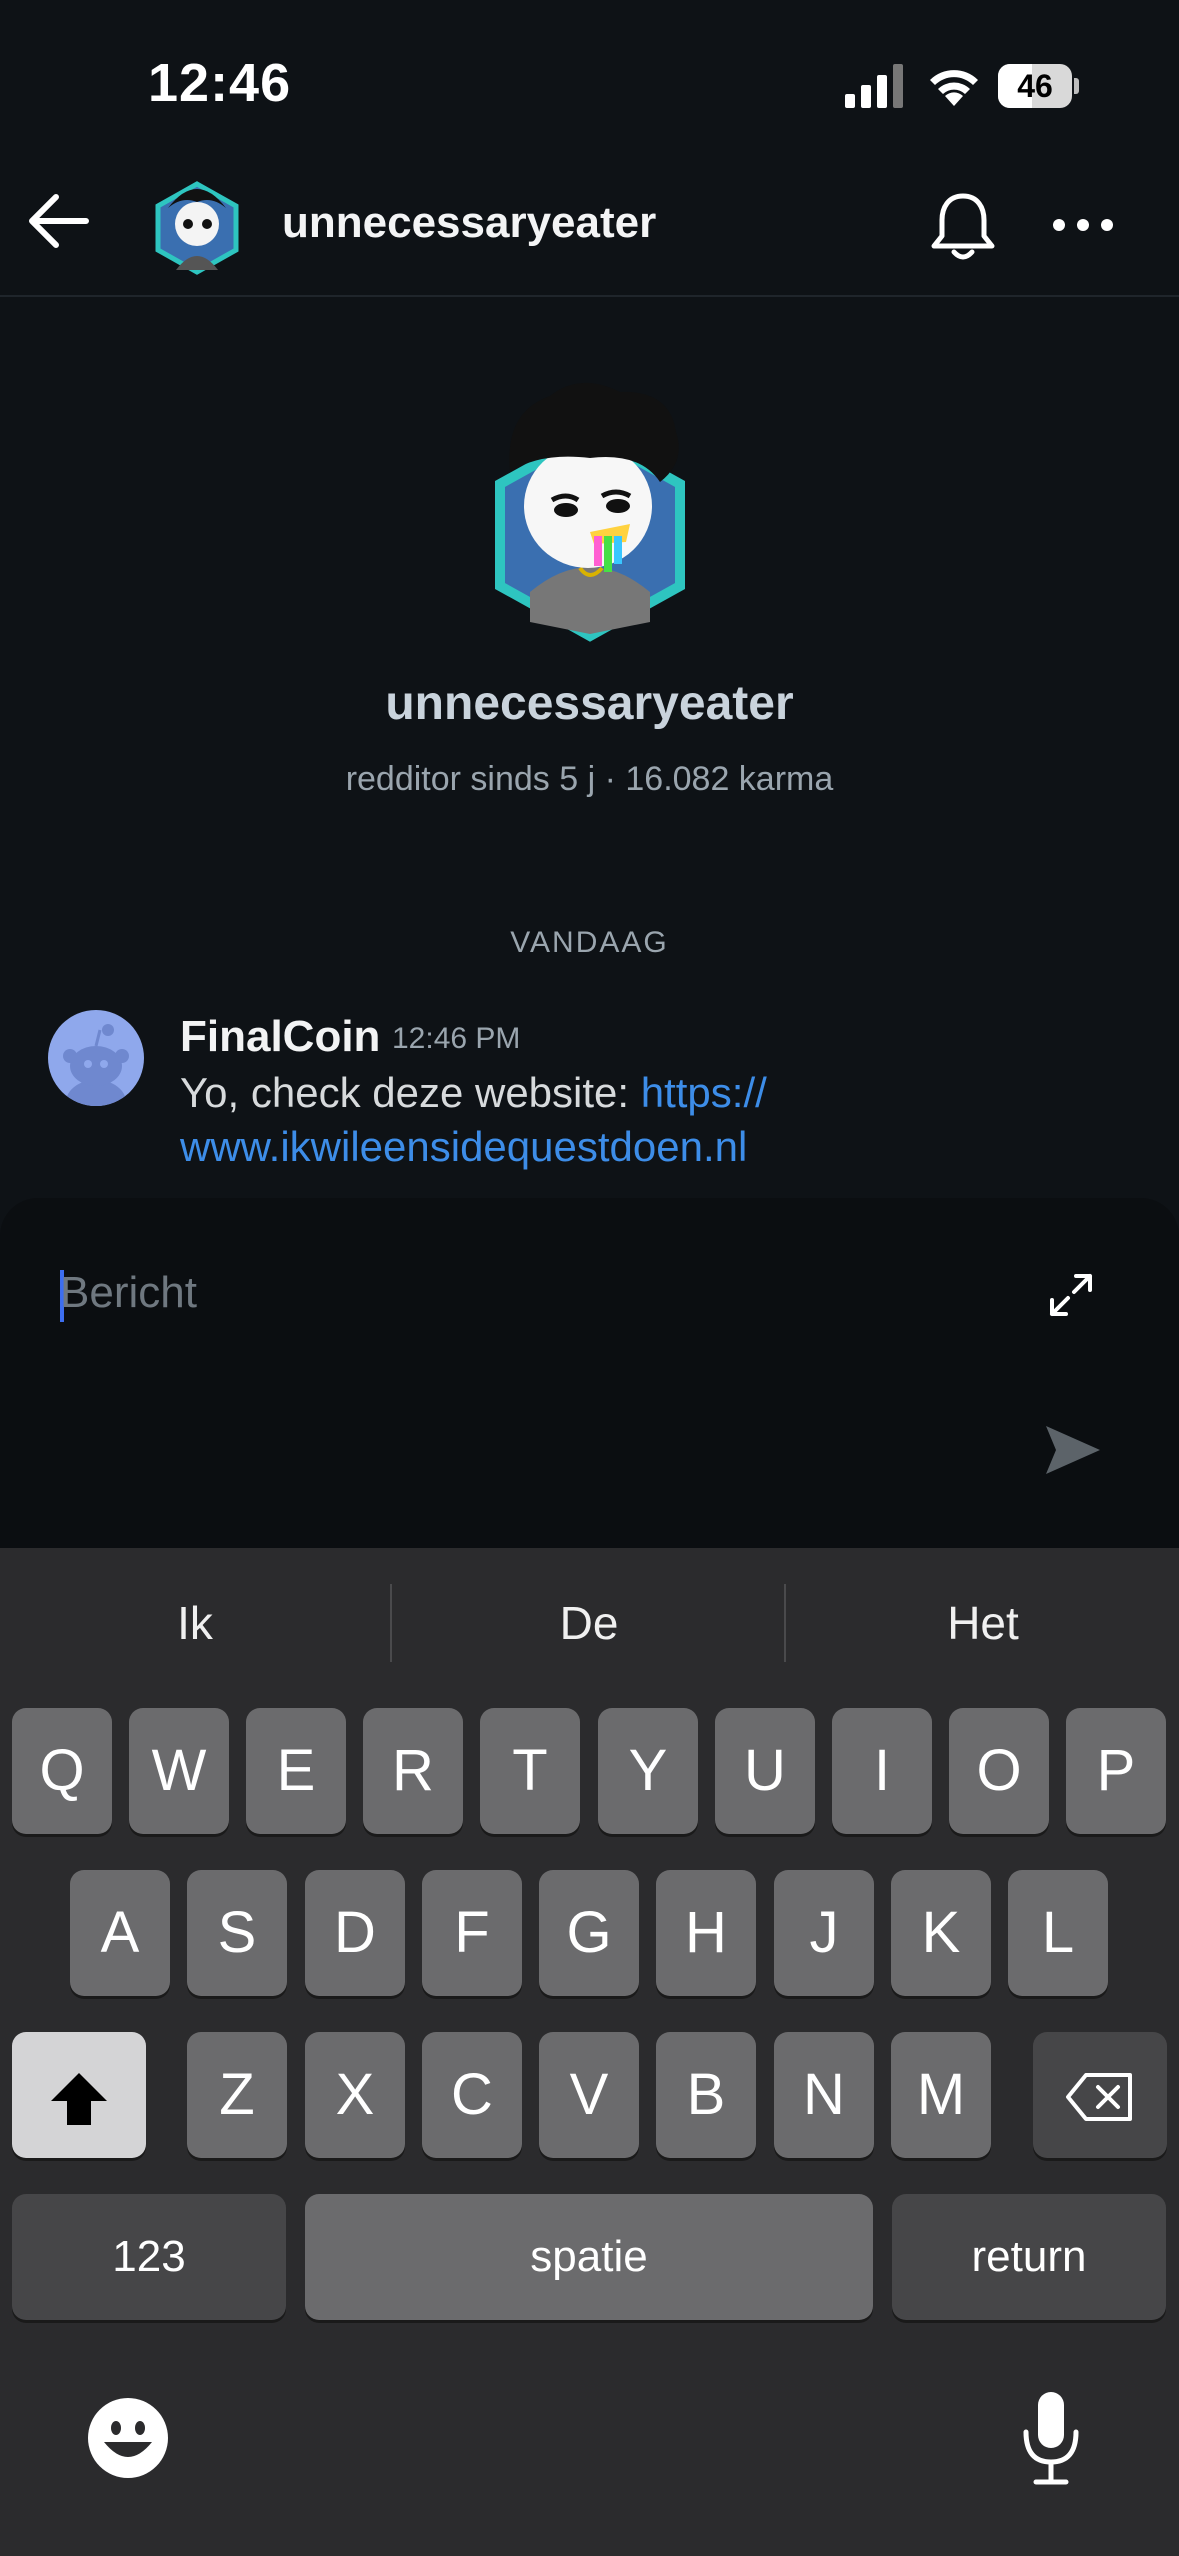 The image size is (1179, 2556). Describe the element at coordinates (179, 1771) in the screenshot. I see `key-w: W` at that location.